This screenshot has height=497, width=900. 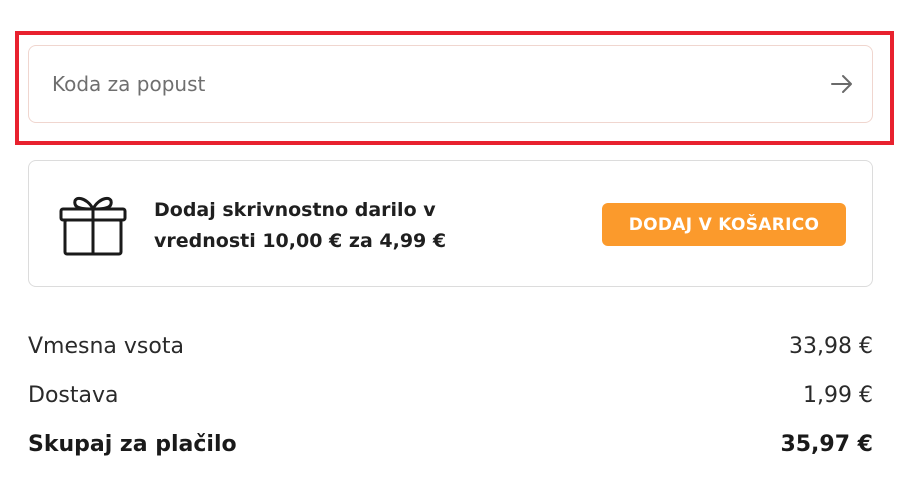 I want to click on add-to-cart-button: DODAJ V KOŠARICO, so click(x=724, y=224).